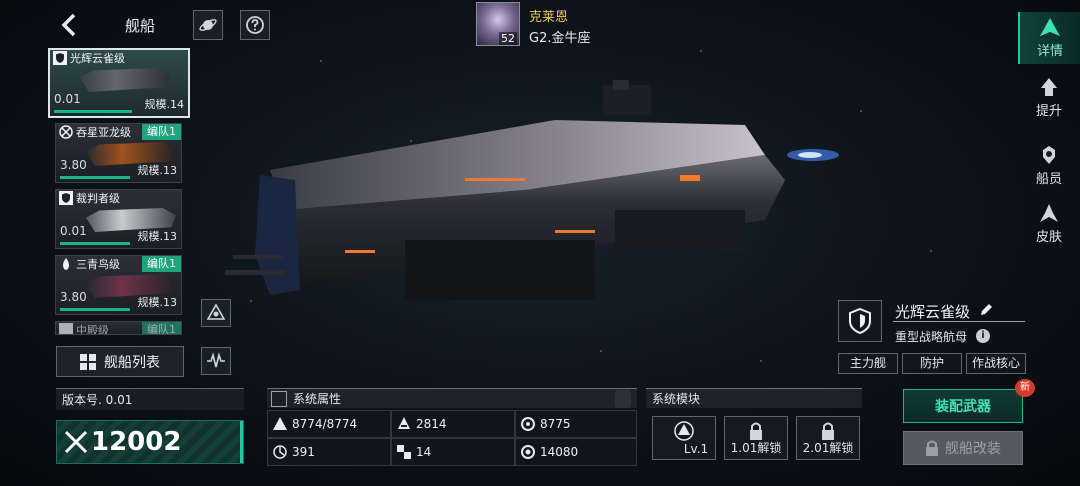  What do you see at coordinates (150, 399) in the screenshot?
I see `version-label: 版本号. 0.01` at bounding box center [150, 399].